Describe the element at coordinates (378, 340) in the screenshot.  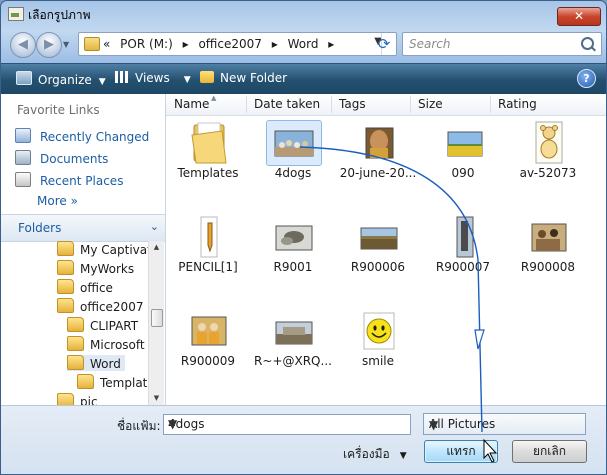
I see `file-item-smile: smile` at that location.